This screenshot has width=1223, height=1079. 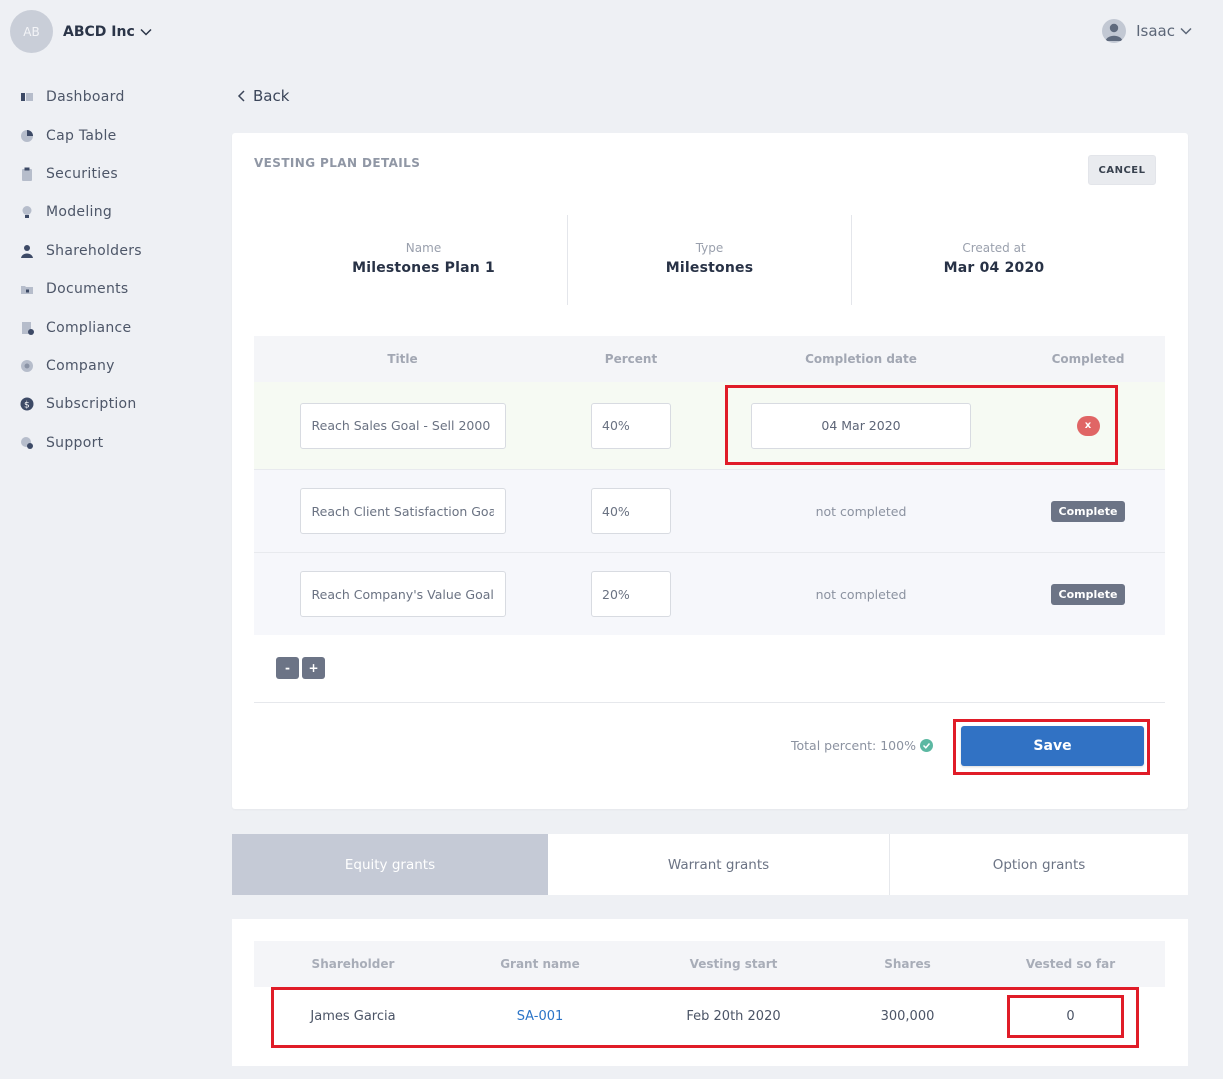 I want to click on summary-name: Name Milestones Plan 1, so click(x=424, y=260).